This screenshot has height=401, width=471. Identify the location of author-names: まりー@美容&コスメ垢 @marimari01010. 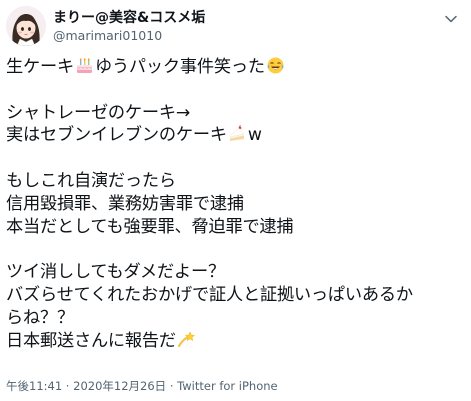
(129, 26).